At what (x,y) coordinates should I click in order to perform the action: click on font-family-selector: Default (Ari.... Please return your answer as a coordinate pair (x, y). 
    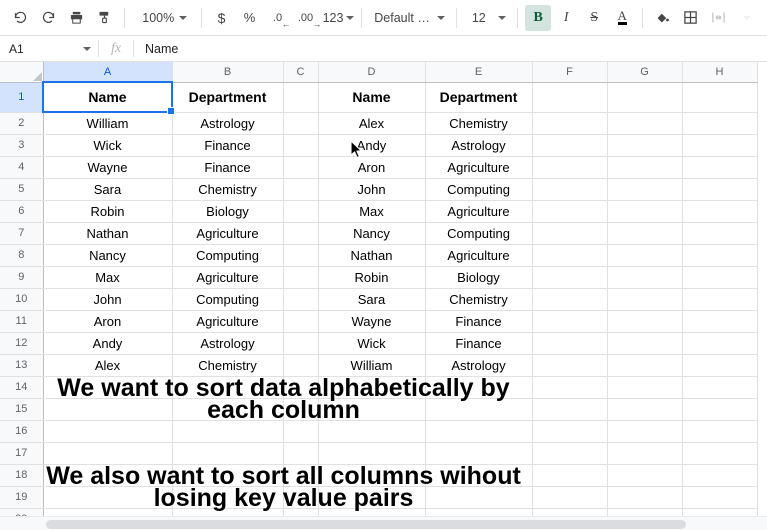
    Looking at the image, I should click on (408, 18).